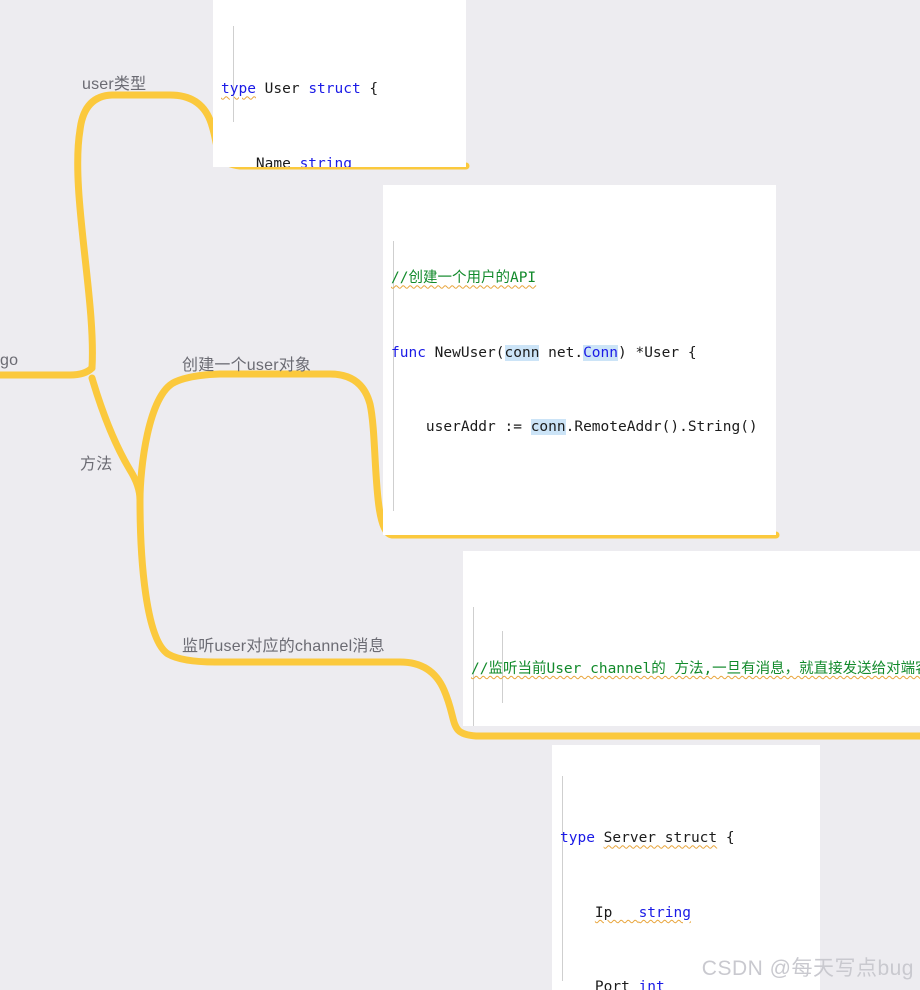 The height and width of the screenshot is (990, 920). Describe the element at coordinates (286, 161) in the screenshot. I see `code-line: Name string` at that location.